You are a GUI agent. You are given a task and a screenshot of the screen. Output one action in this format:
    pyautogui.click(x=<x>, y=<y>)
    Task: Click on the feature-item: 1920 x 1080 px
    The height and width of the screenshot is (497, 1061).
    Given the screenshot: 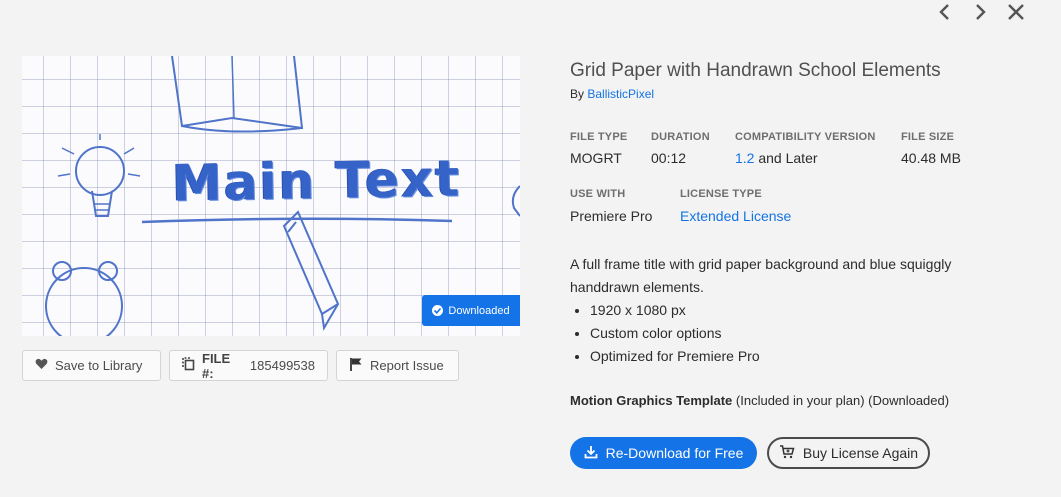 What is the action you would take?
    pyautogui.click(x=800, y=310)
    